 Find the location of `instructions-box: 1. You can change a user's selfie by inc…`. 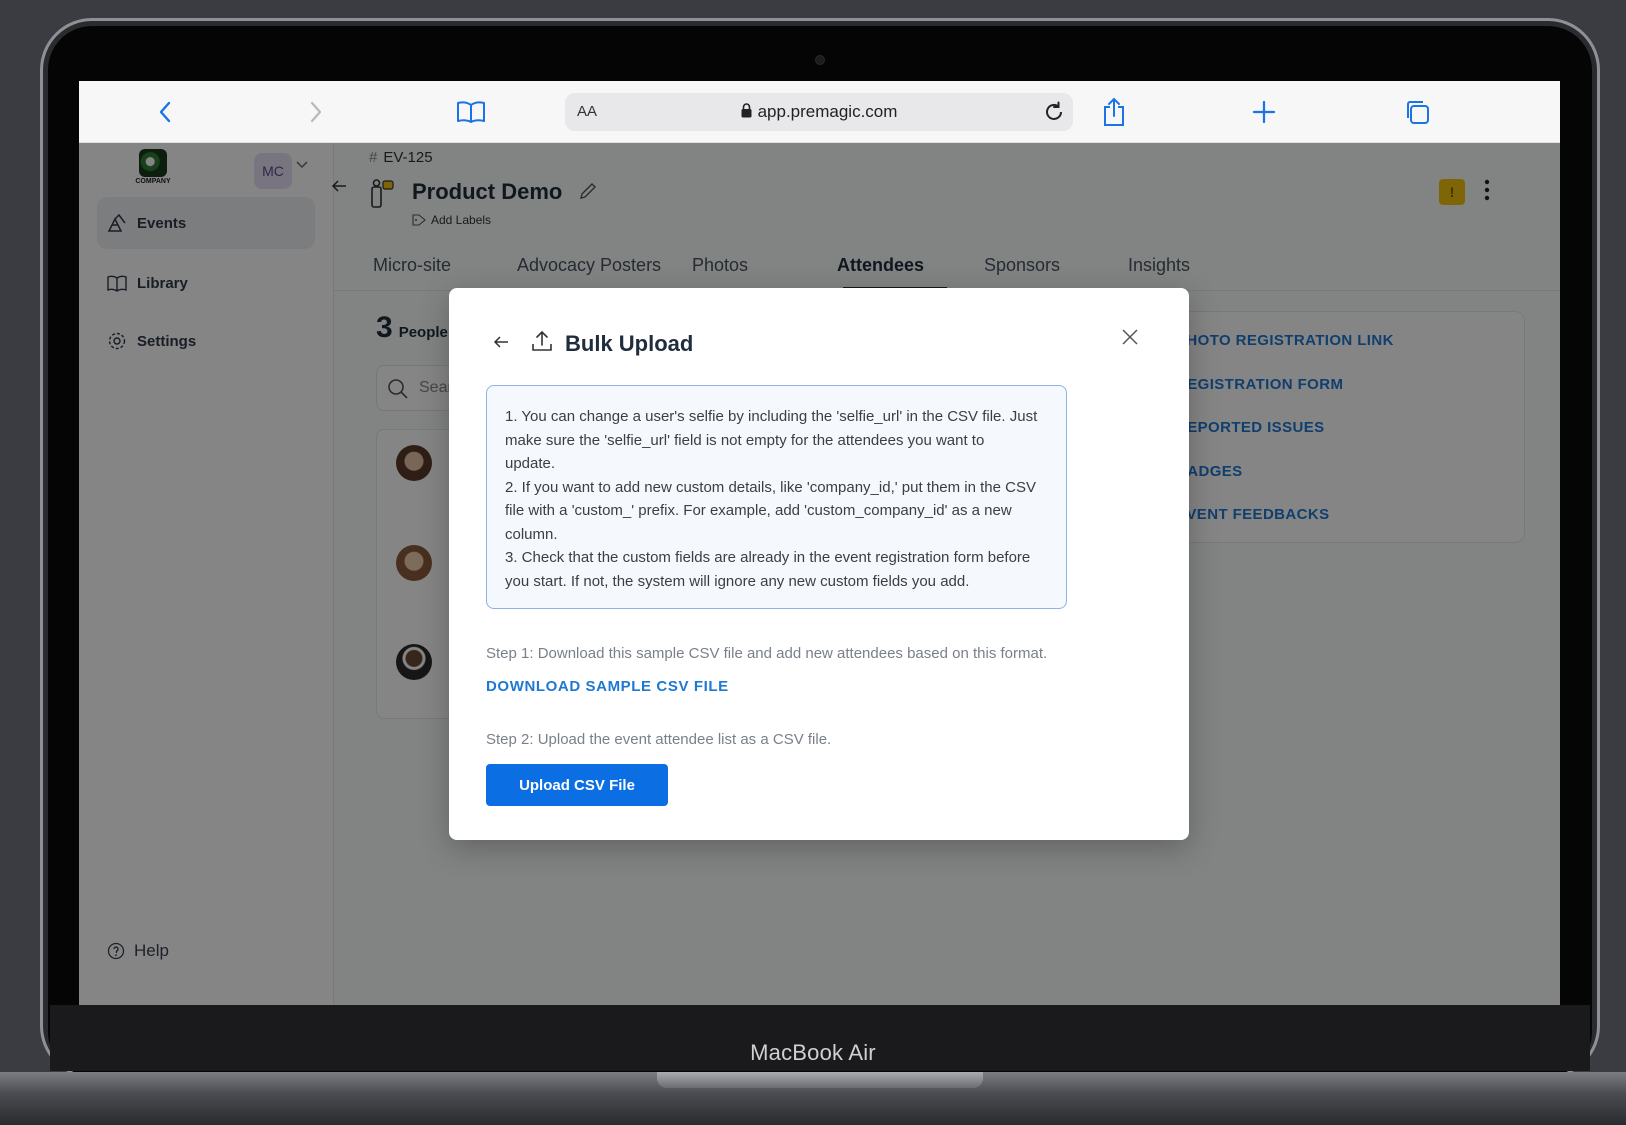

instructions-box: 1. You can change a user's selfie by inc… is located at coordinates (776, 497).